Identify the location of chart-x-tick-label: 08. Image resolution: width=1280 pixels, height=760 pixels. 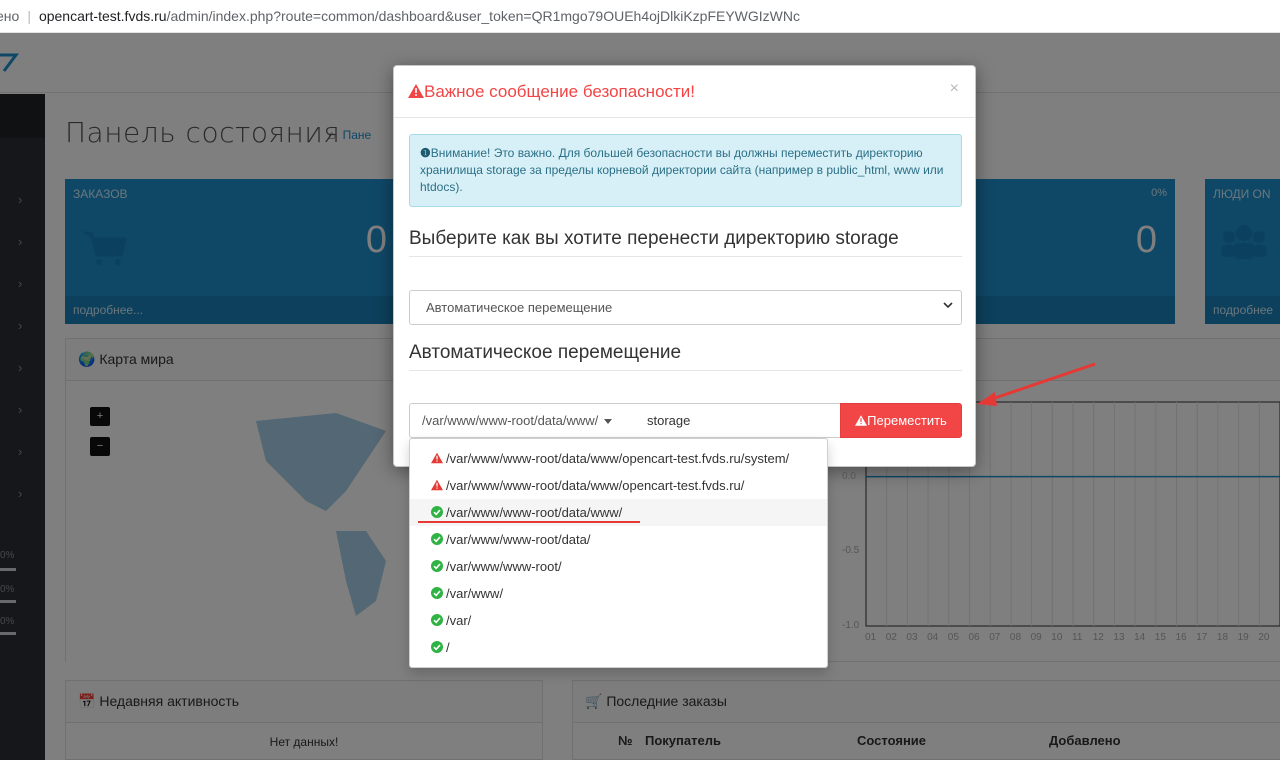
(1015, 637).